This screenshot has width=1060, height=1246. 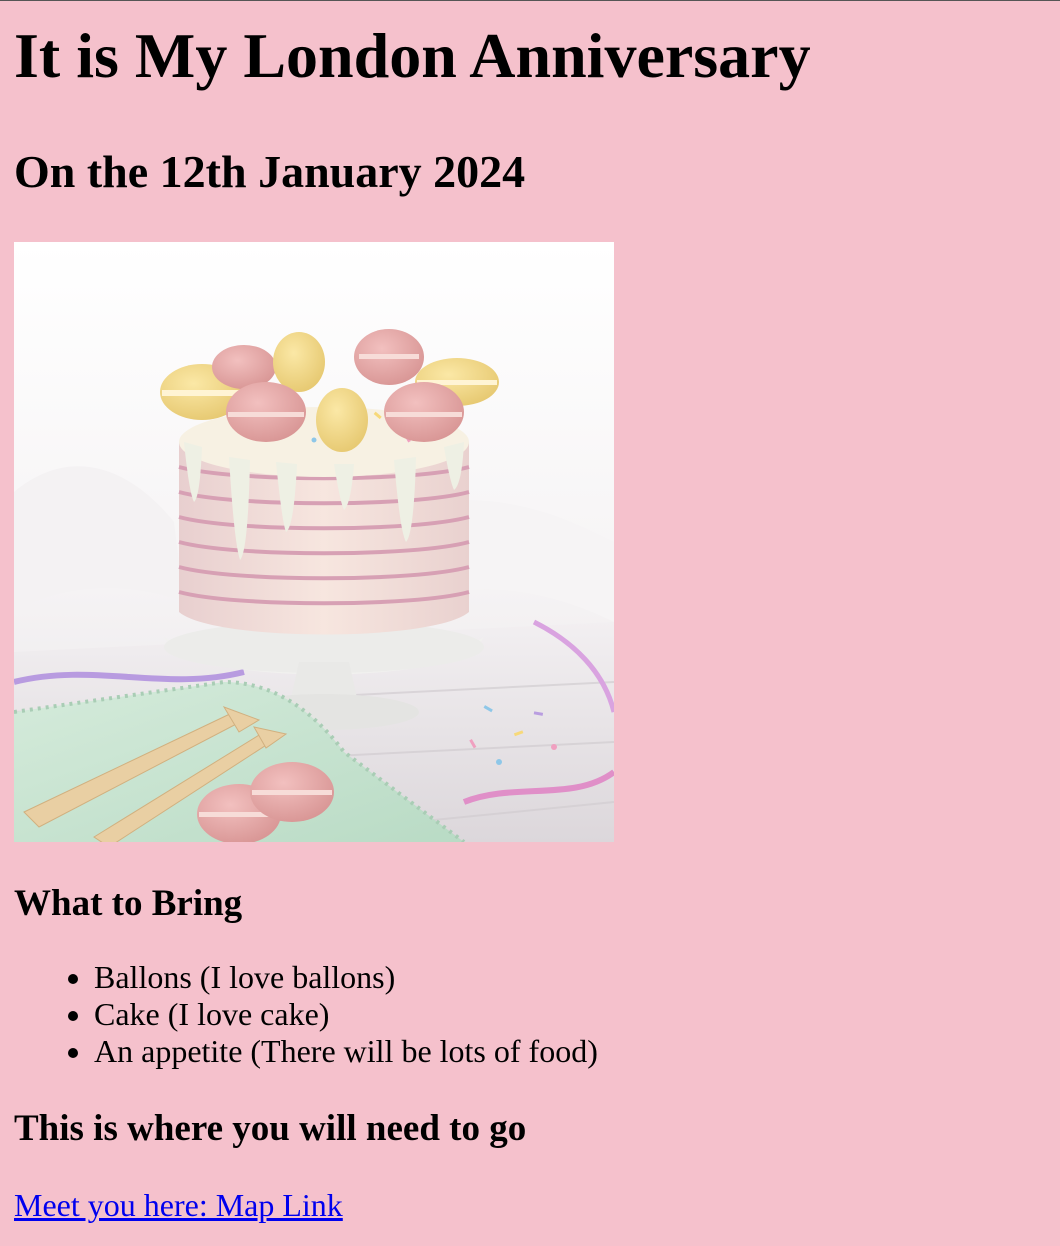 I want to click on list-item: Cake (I love cake), so click(x=570, y=1014).